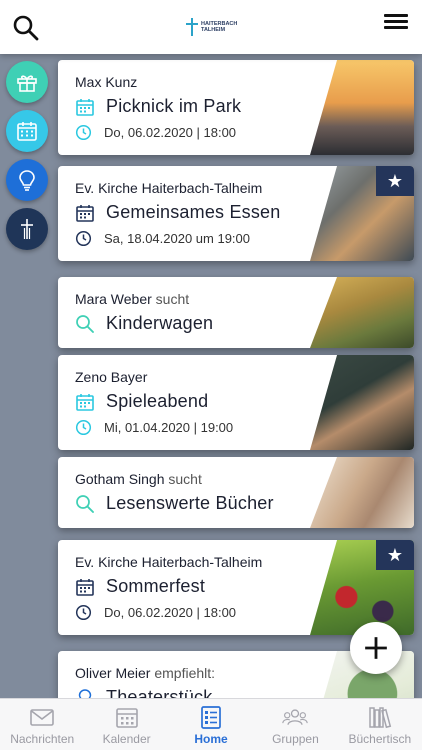 This screenshot has width=422, height=750. I want to click on filter-calendar-button, so click(27, 131).